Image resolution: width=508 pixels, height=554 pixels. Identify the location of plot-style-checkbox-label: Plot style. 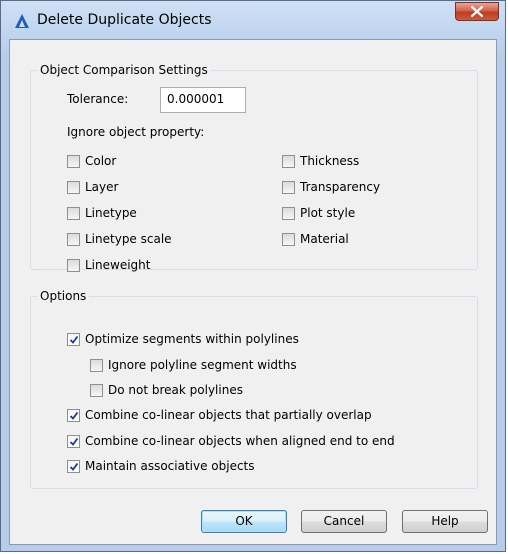
(328, 213).